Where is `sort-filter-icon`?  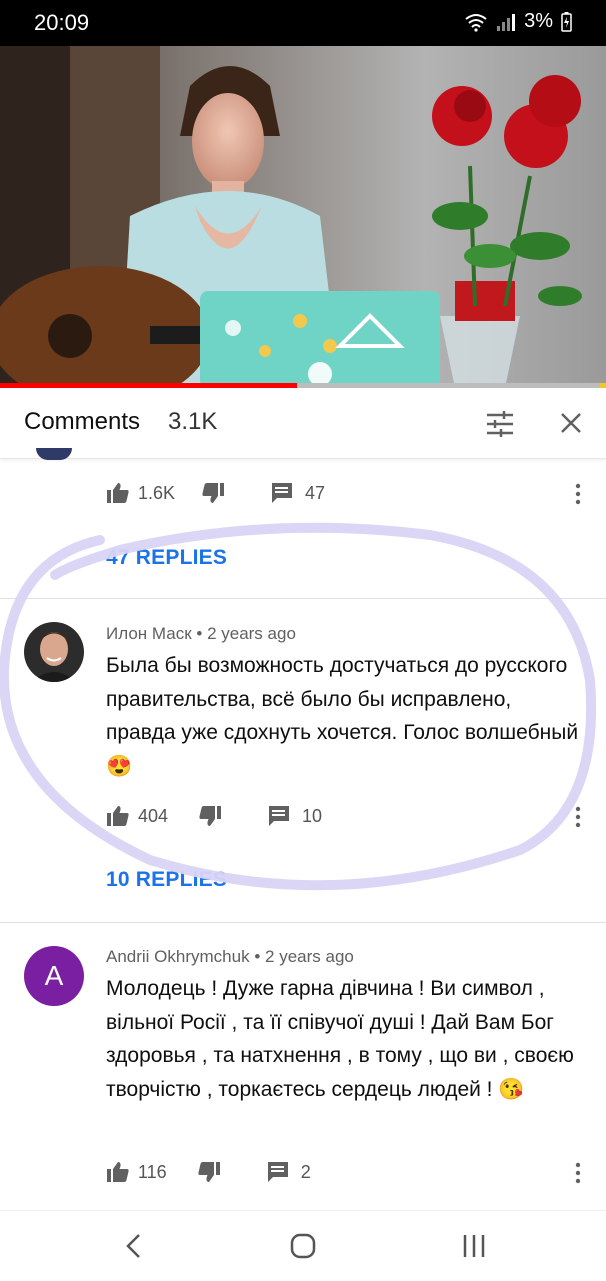
sort-filter-icon is located at coordinates (500, 424).